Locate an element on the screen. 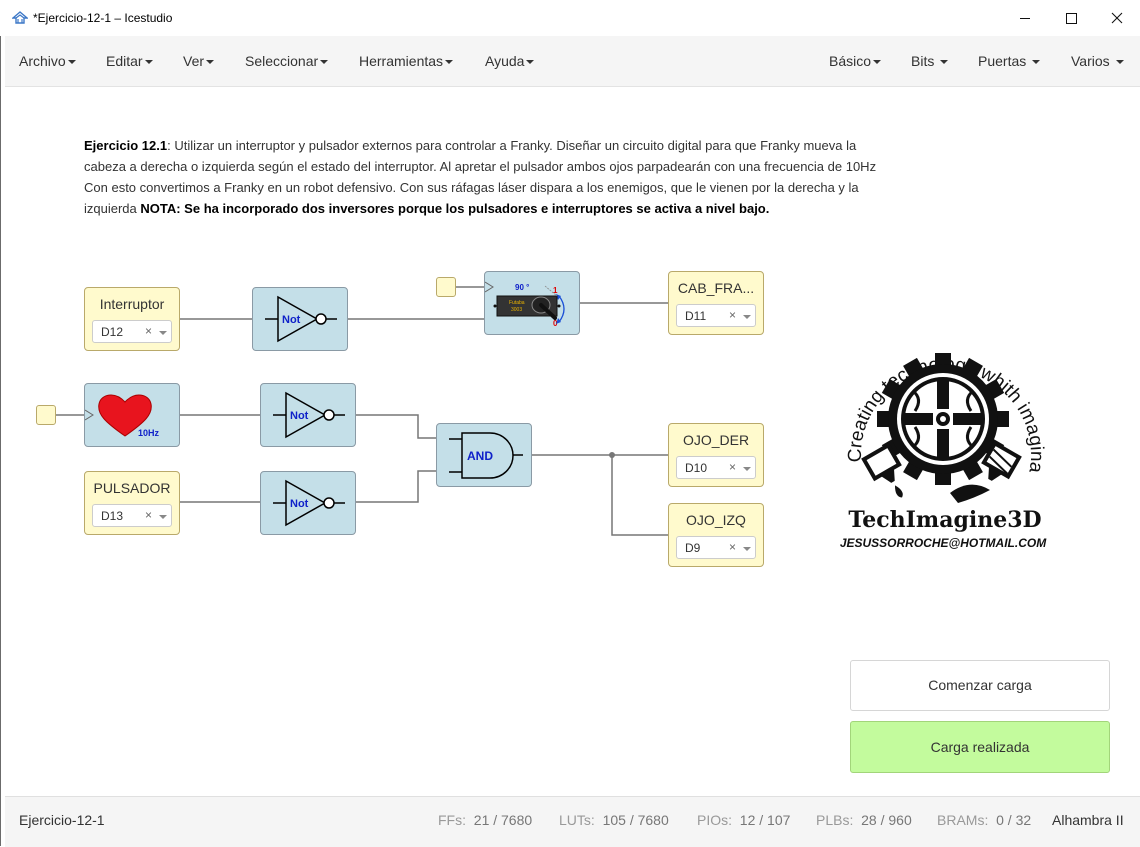 The height and width of the screenshot is (847, 1140). pin-select: D13 × is located at coordinates (132, 515).